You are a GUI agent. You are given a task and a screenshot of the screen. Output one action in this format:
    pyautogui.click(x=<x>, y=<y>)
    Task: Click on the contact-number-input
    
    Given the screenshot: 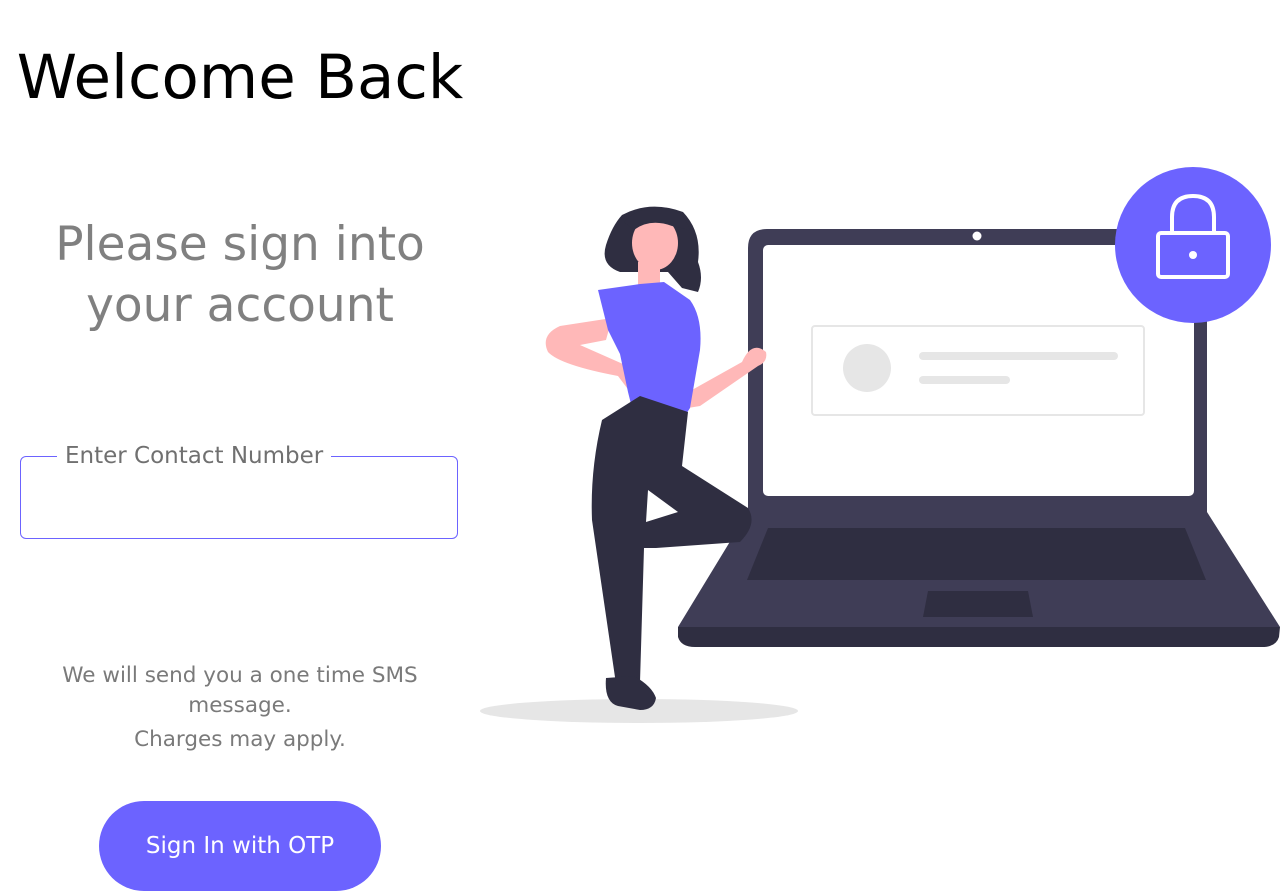 What is the action you would take?
    pyautogui.click(x=240, y=500)
    